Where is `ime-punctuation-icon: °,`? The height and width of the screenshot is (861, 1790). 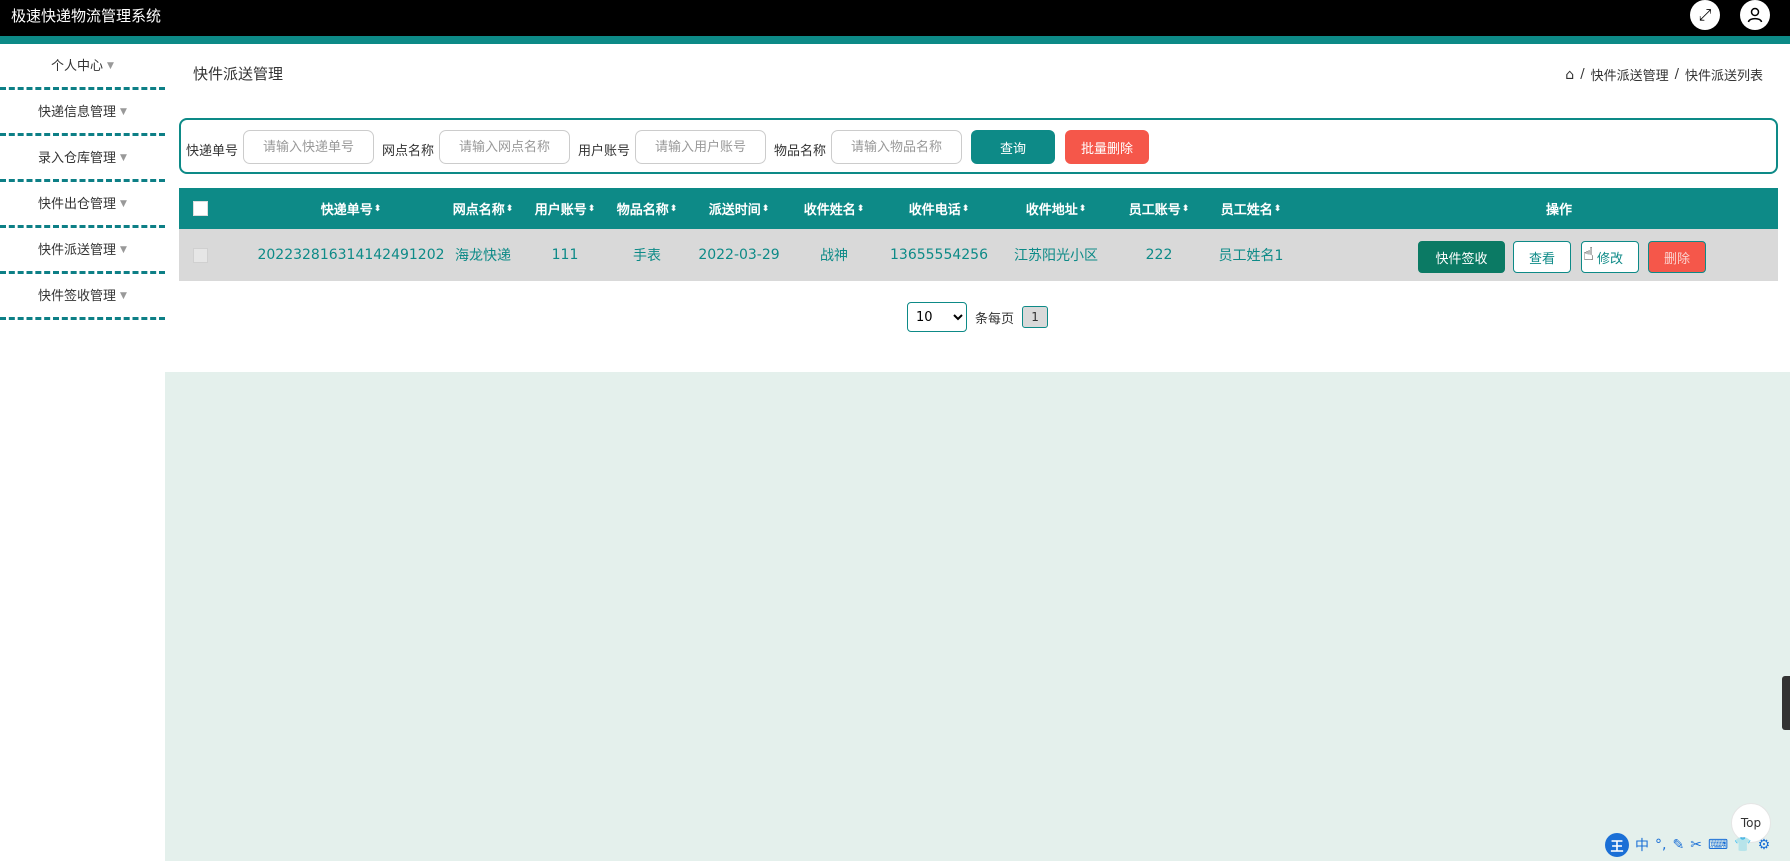
ime-punctuation-icon: °, is located at coordinates (1660, 845).